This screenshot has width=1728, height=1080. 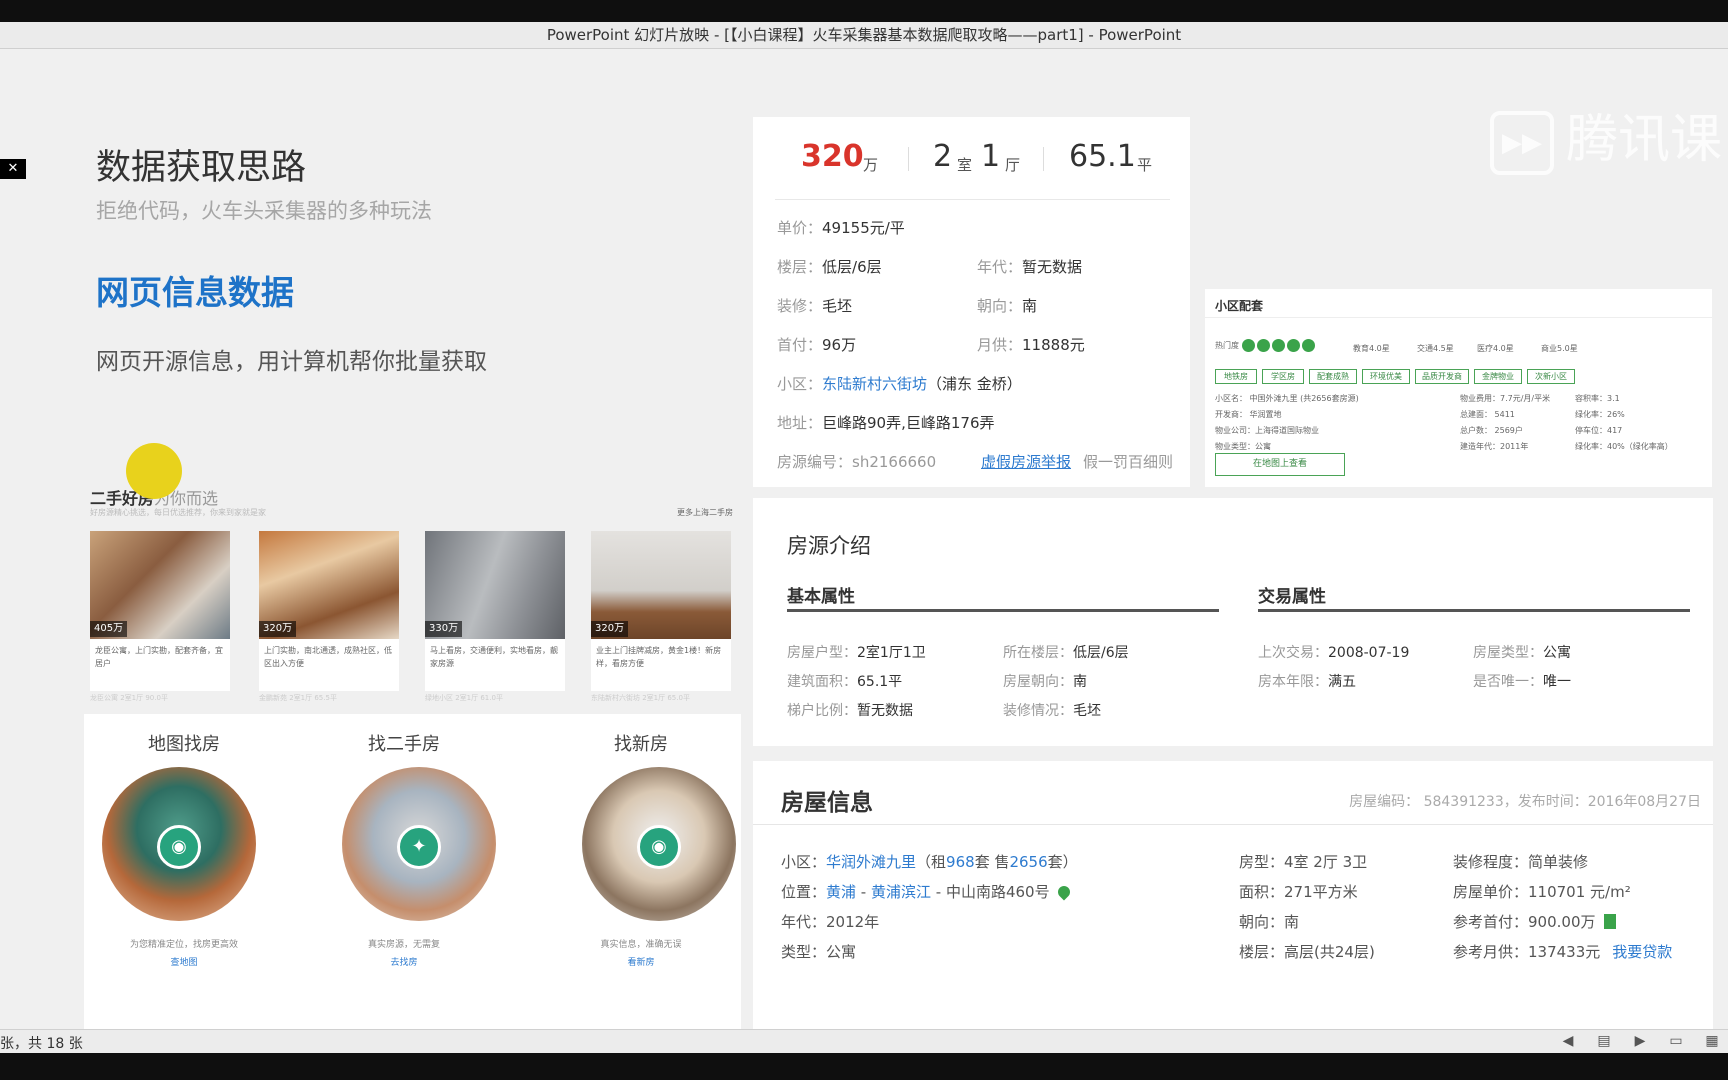 I want to click on community-info: 总建面： 5411, so click(x=1487, y=414).